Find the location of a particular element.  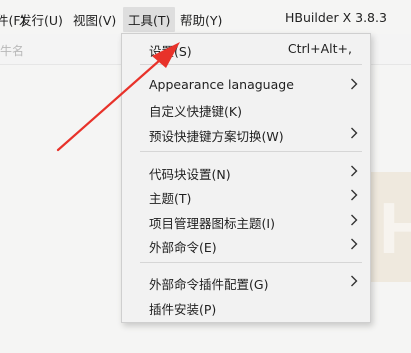

menu-publish: 发行(U) is located at coordinates (41, 19).